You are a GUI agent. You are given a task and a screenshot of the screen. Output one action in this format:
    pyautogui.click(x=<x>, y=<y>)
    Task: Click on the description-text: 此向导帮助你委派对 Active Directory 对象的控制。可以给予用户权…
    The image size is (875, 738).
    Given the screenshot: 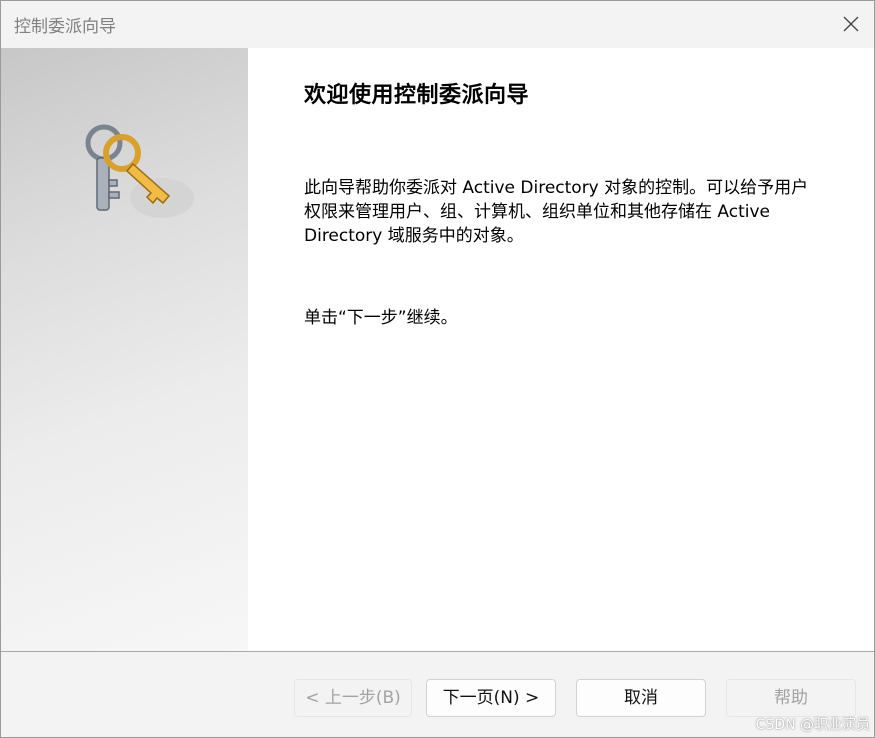 What is the action you would take?
    pyautogui.click(x=556, y=212)
    